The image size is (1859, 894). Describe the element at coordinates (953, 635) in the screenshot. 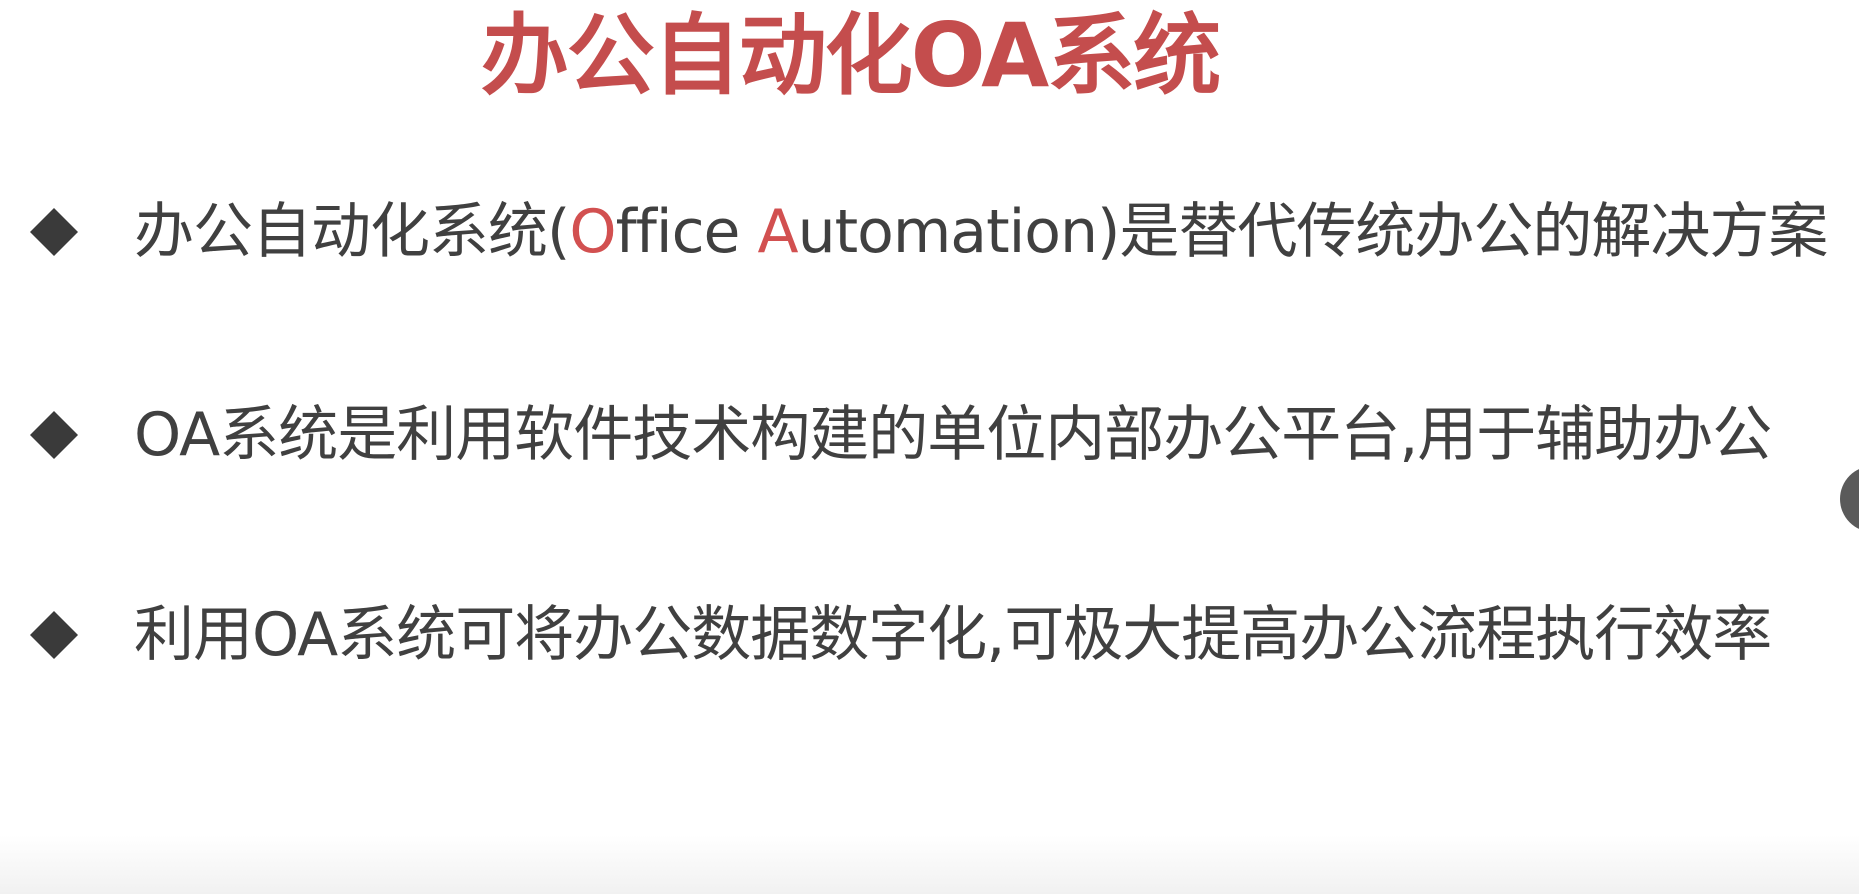

I see `bullet-text-3: 利用OA系统可将办公数据数字化,可极大提高办公流程执行效率` at that location.